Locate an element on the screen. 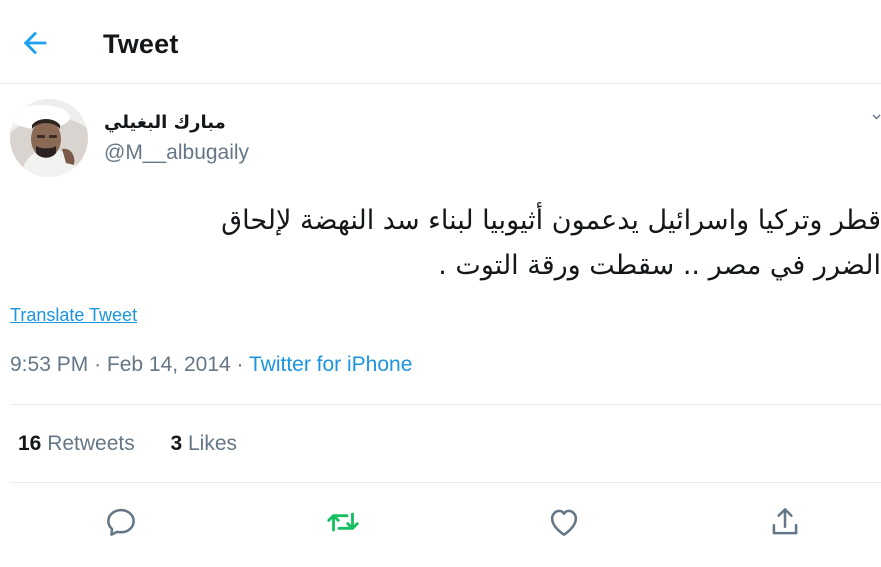 The image size is (881, 567). like-button is located at coordinates (564, 522).